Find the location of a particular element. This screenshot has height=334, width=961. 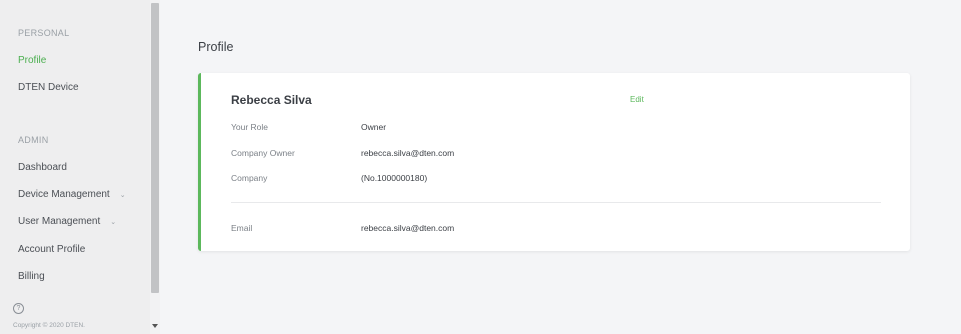

company-owner-label: Company Owner is located at coordinates (263, 153).